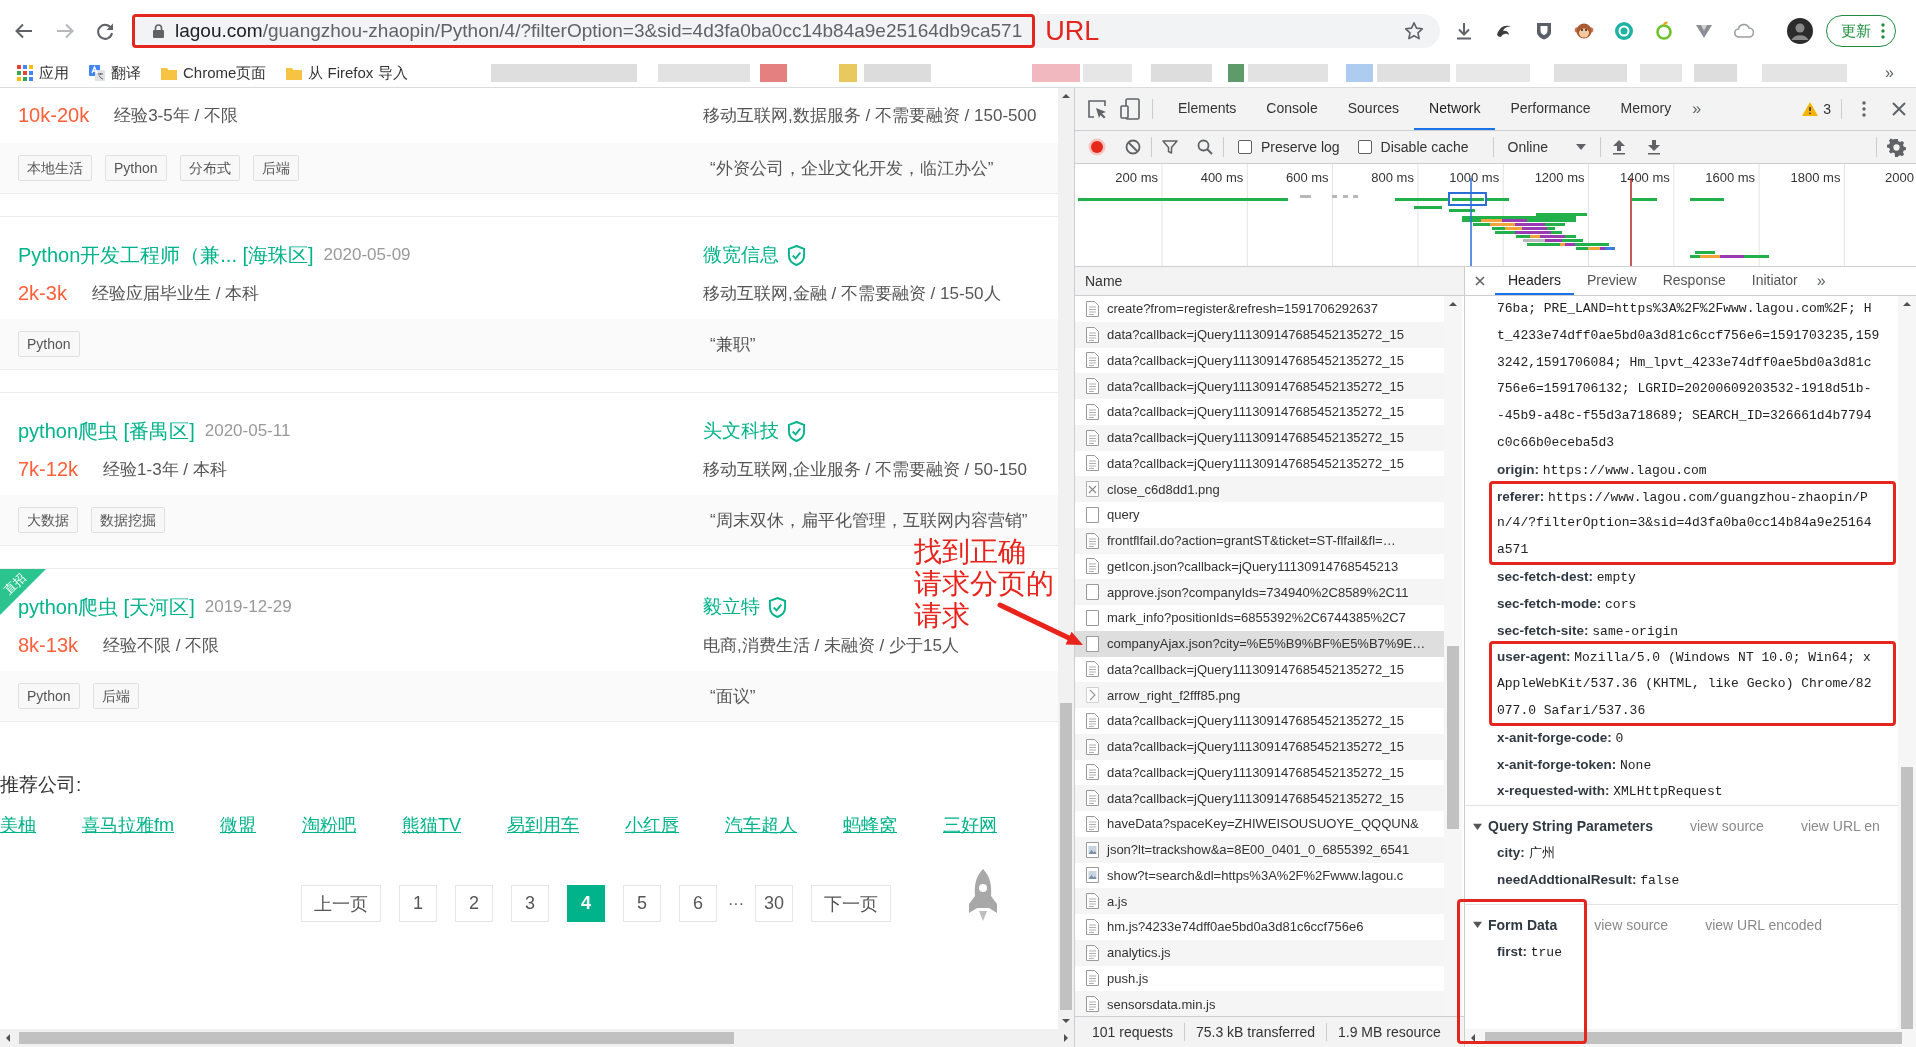 This screenshot has height=1047, width=1916. Describe the element at coordinates (214, 73) in the screenshot. I see `bookmark: Chrome页面` at that location.